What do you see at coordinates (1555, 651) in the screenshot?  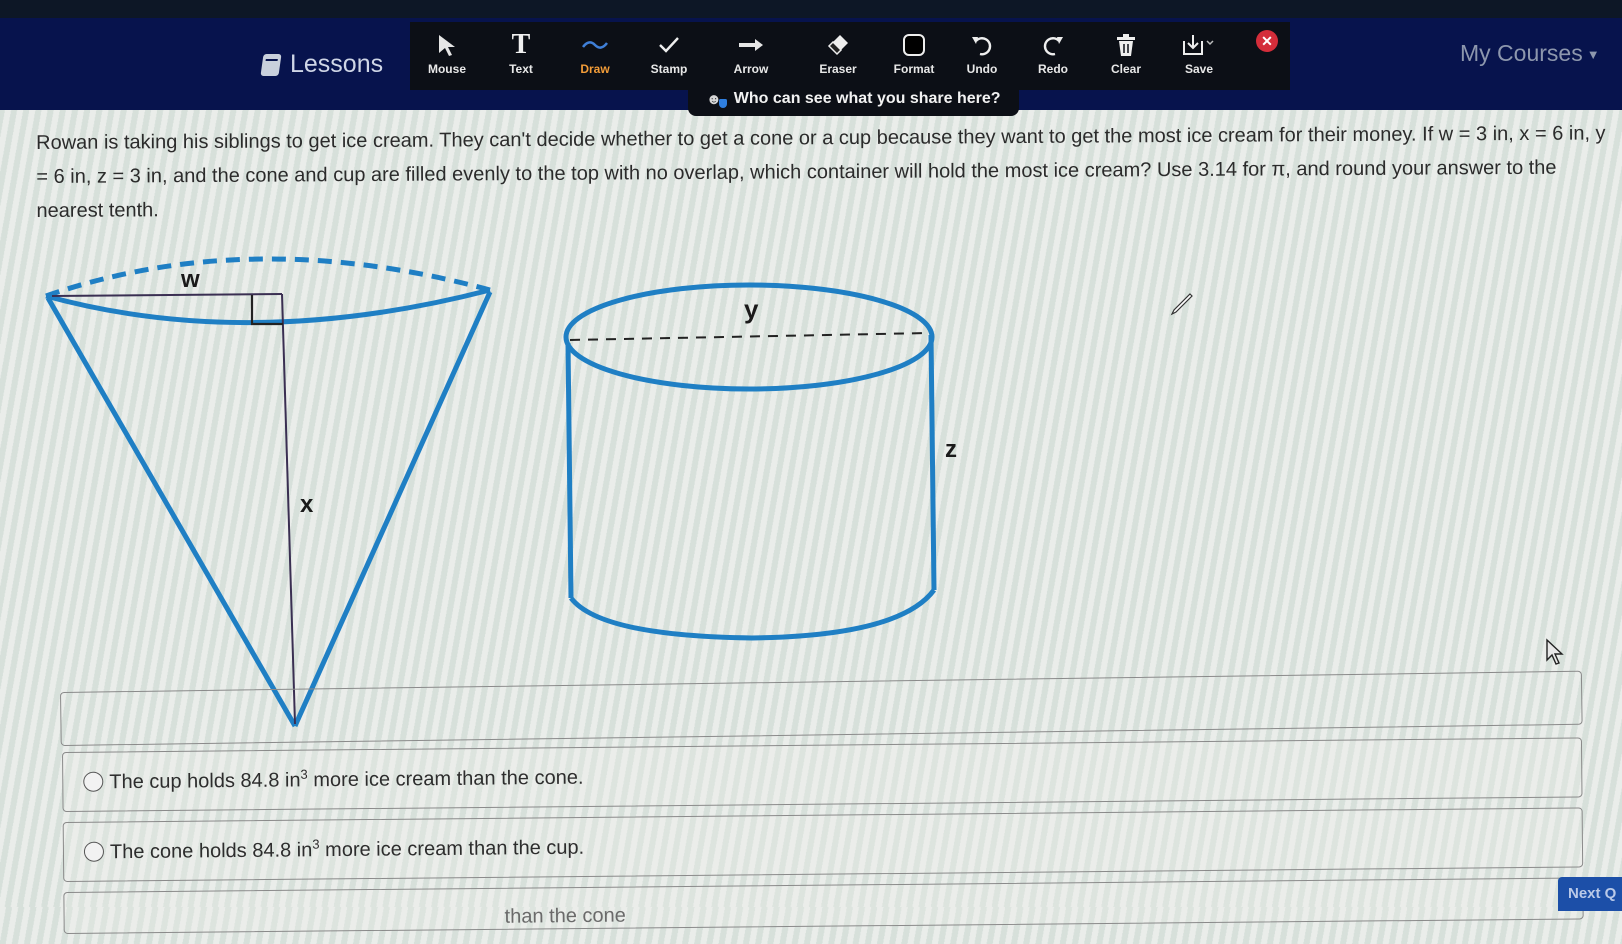 I see `mouse-cursor-icon` at bounding box center [1555, 651].